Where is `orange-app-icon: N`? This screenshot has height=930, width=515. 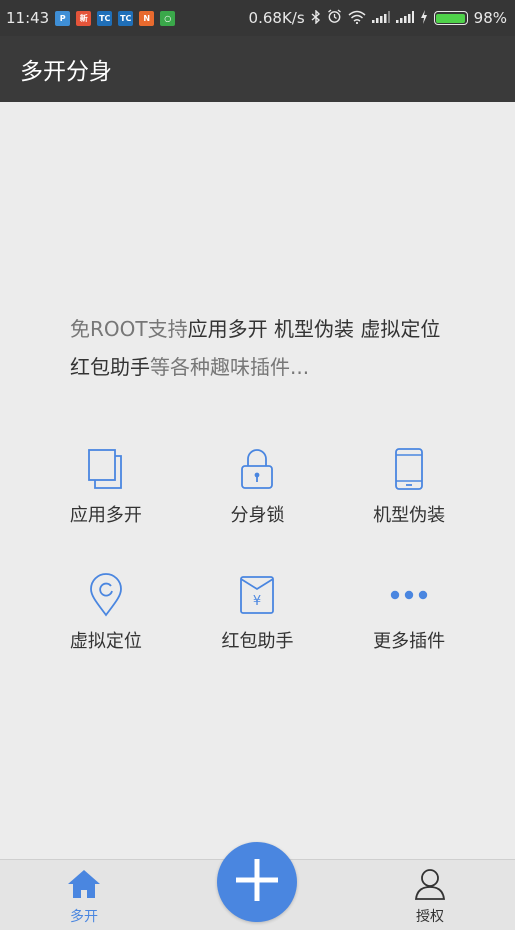
orange-app-icon: N is located at coordinates (147, 18).